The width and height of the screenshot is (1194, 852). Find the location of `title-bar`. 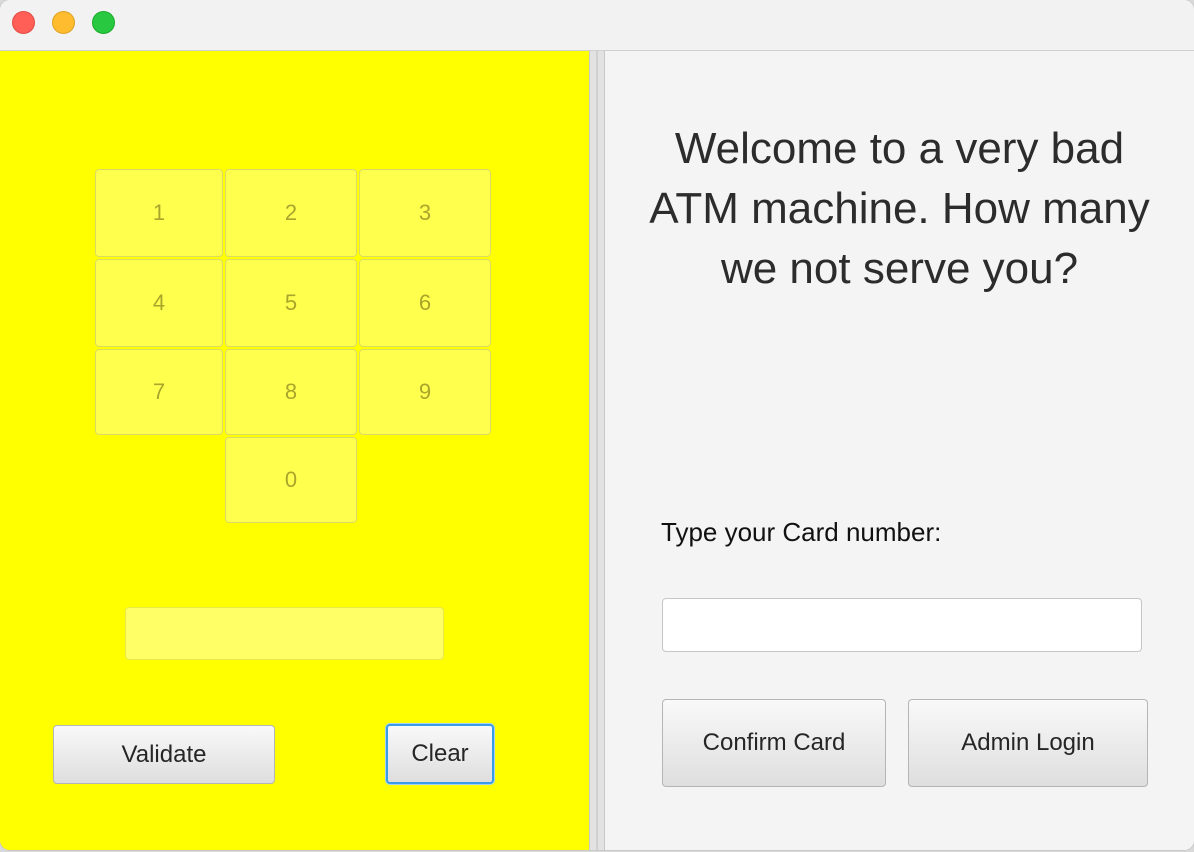

title-bar is located at coordinates (597, 25).